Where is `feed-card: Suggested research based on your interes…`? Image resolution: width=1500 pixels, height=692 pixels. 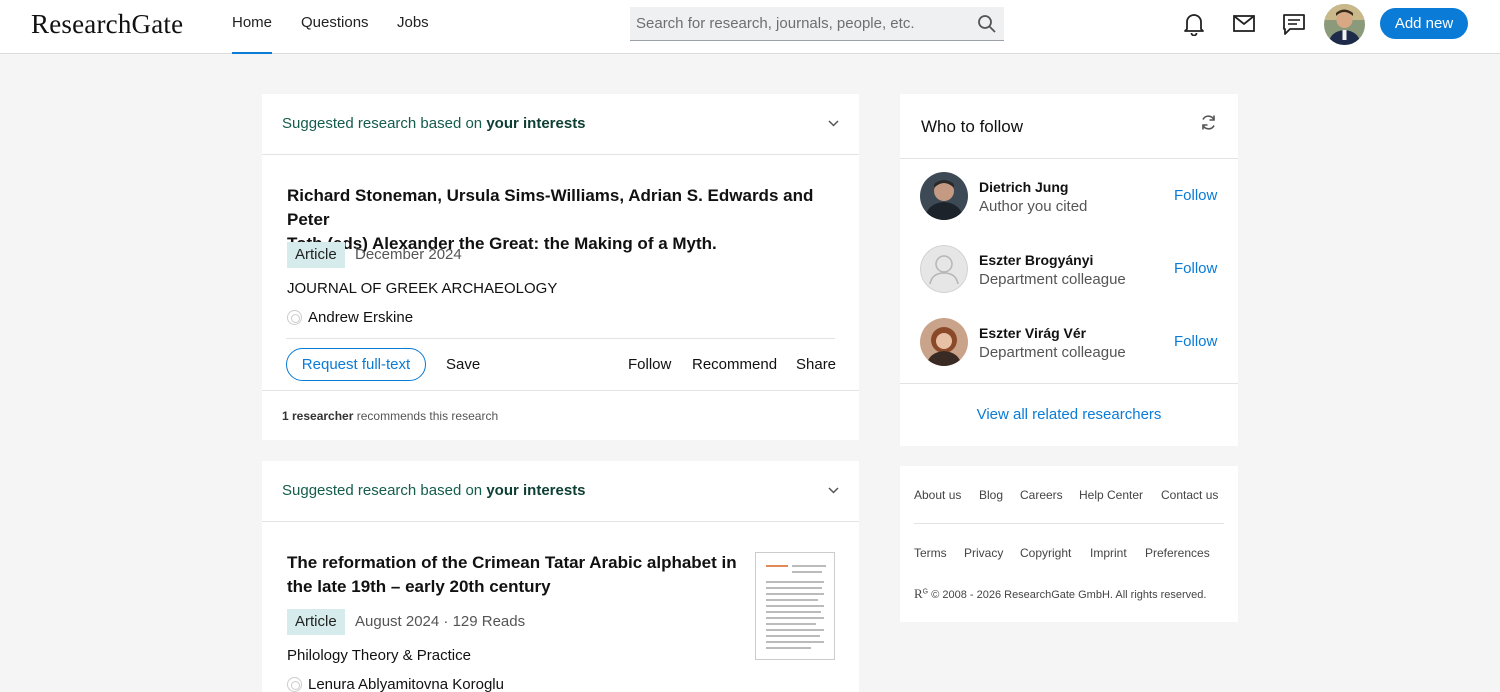
feed-card: Suggested research based on your interes… is located at coordinates (560, 576).